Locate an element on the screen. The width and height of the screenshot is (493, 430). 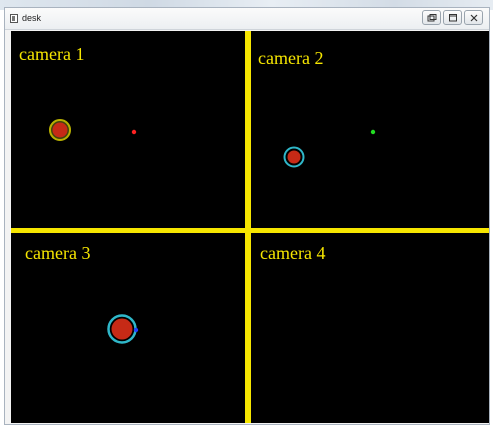
close-icon is located at coordinates (474, 18).